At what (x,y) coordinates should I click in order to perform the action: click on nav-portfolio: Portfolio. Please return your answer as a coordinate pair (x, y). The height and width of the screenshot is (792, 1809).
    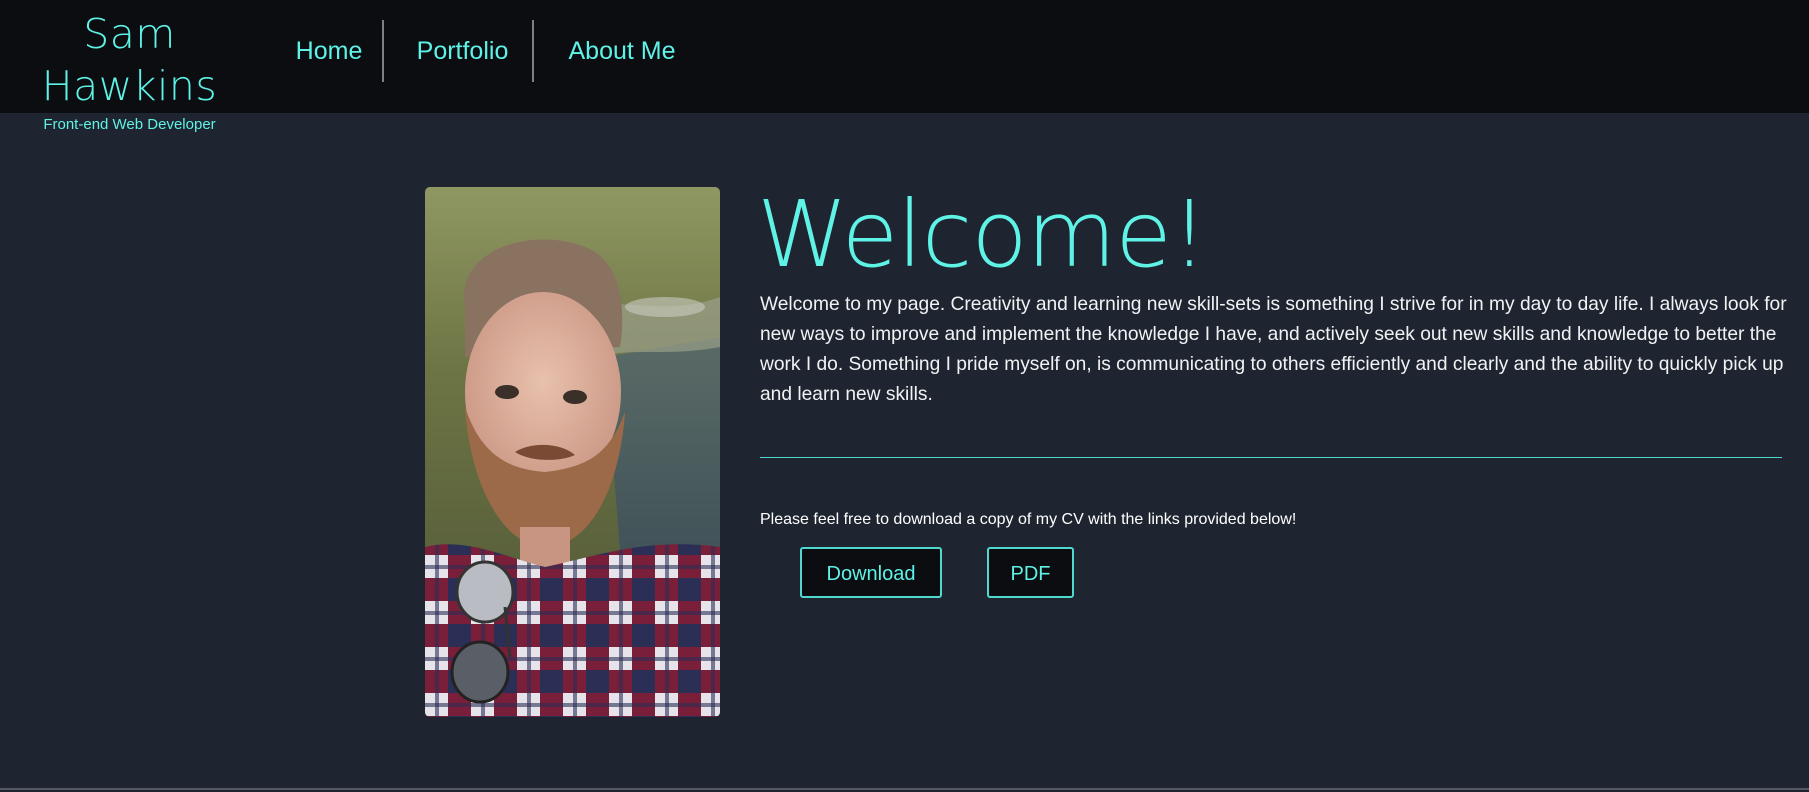
    Looking at the image, I should click on (462, 51).